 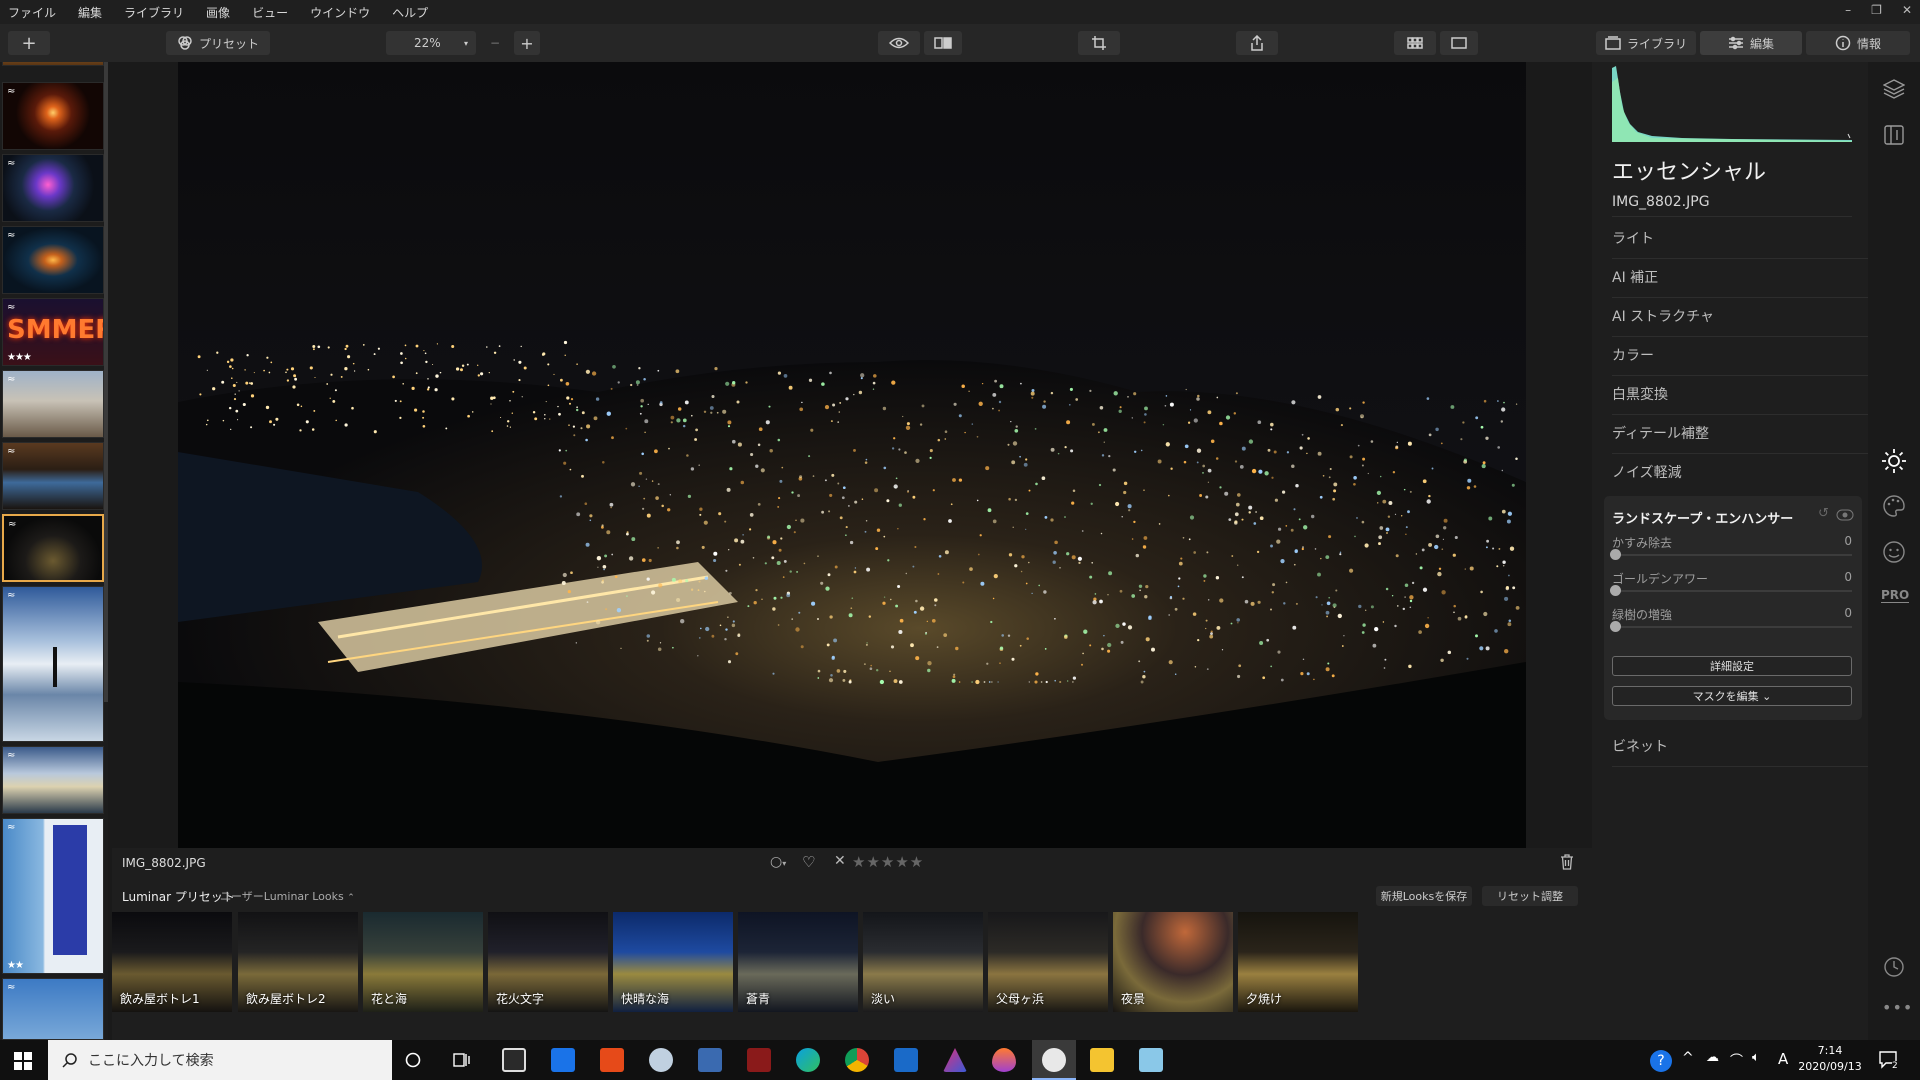 I want to click on preset-thumbnail: 夜景, so click(x=1173, y=962).